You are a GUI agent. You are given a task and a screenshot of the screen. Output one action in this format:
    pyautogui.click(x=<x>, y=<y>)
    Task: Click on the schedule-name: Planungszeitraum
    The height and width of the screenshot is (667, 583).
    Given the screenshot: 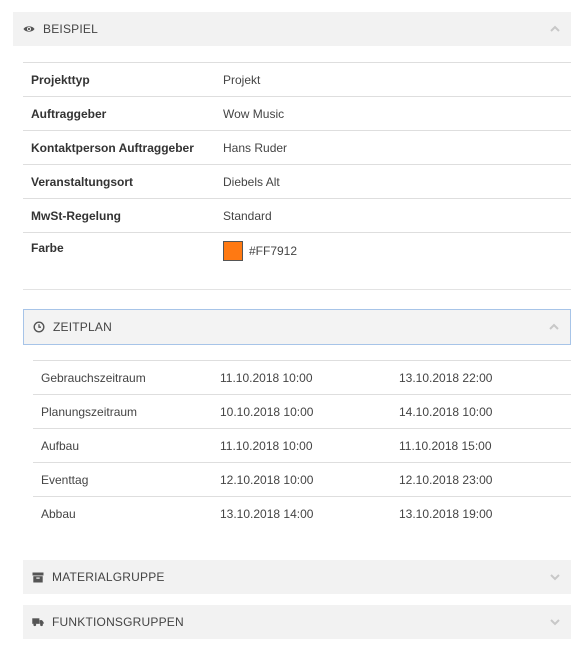 What is the action you would take?
    pyautogui.click(x=89, y=411)
    